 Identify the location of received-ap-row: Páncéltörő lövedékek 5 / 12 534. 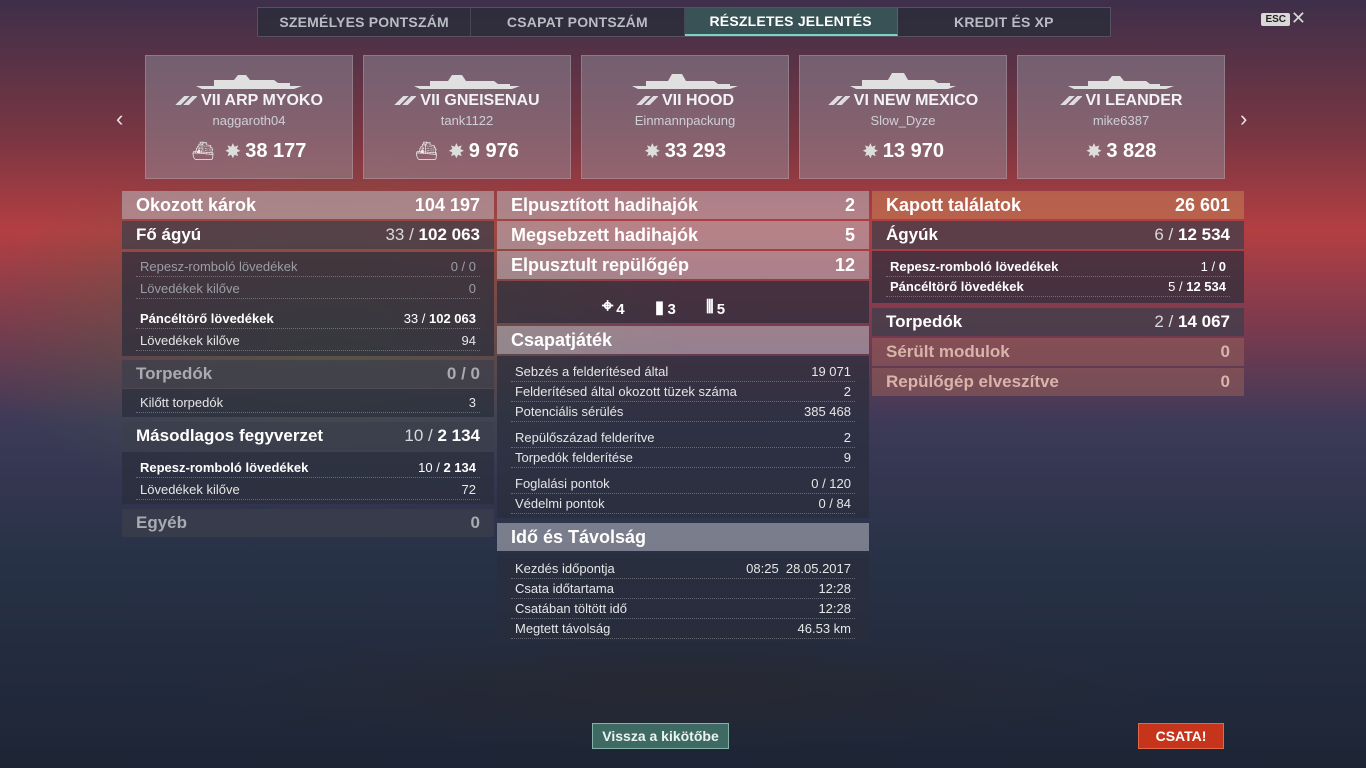
(1058, 287).